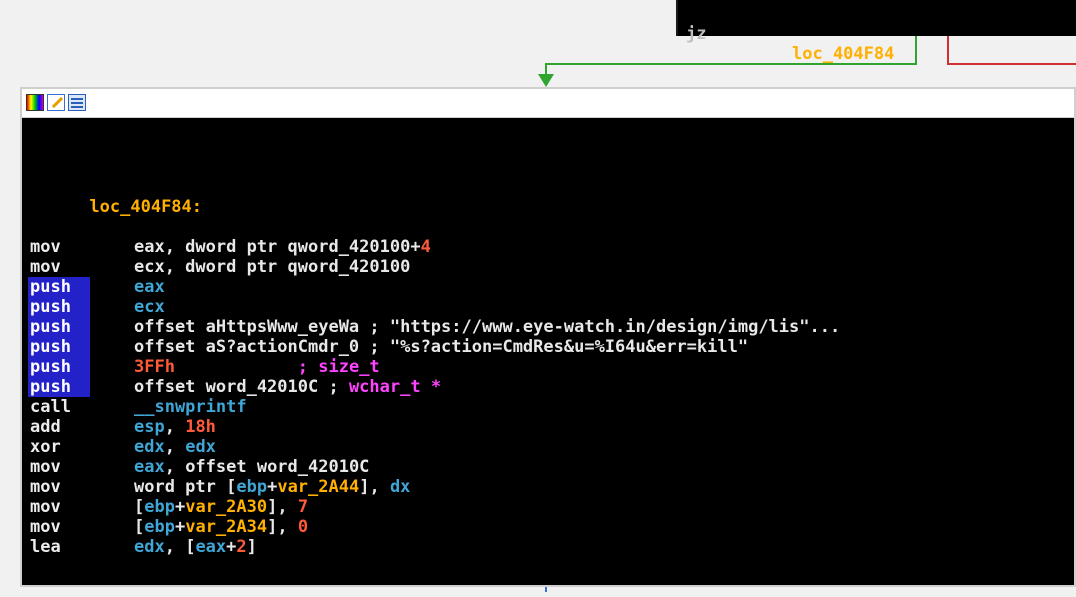  What do you see at coordinates (56, 102) in the screenshot?
I see `edit-icon` at bounding box center [56, 102].